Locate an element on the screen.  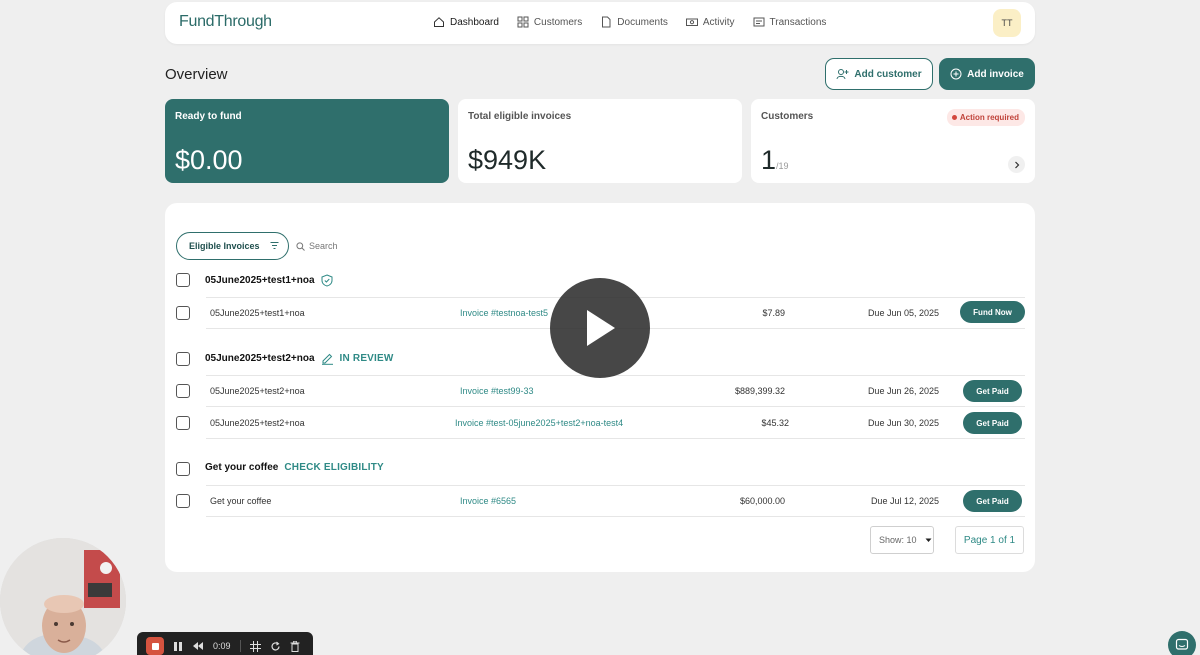
page-size-select: Show: 10 is located at coordinates (902, 540).